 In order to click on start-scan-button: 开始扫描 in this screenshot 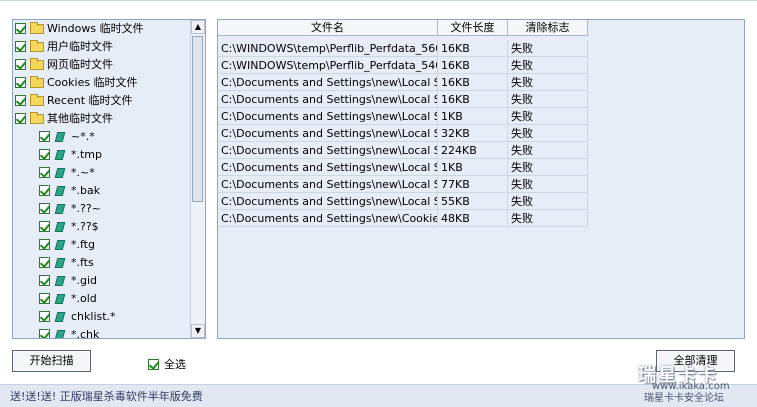, I will do `click(51, 361)`.